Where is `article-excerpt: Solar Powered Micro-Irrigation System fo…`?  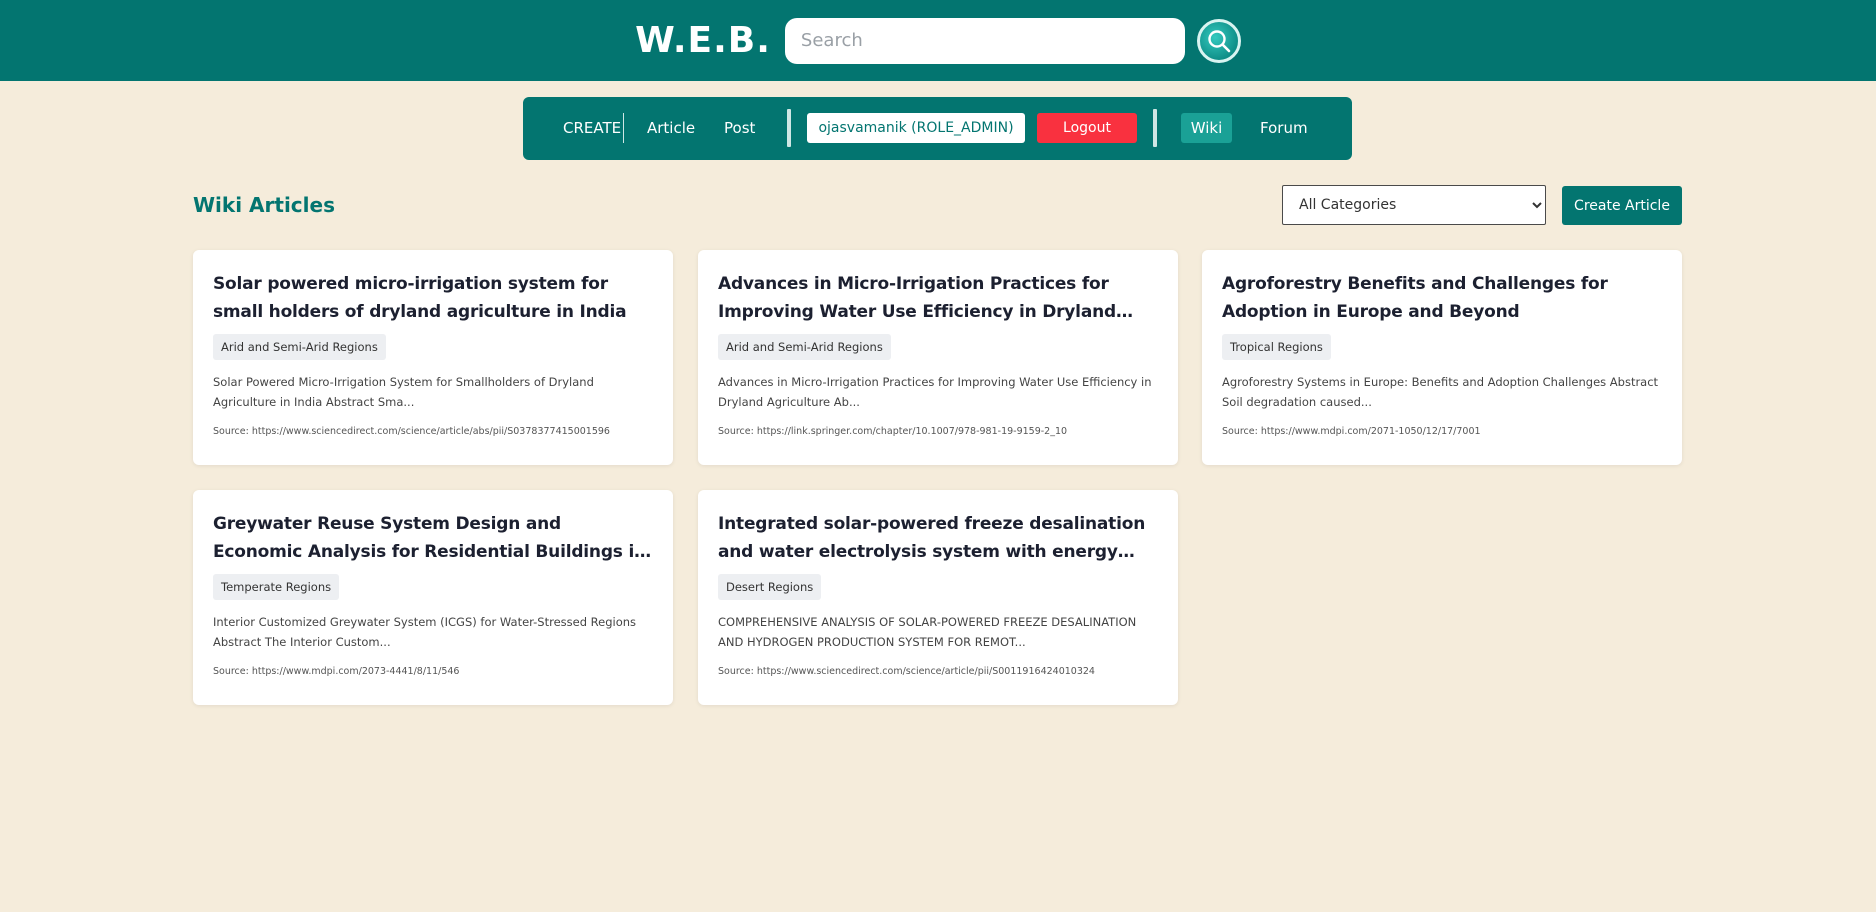 article-excerpt: Solar Powered Micro-Irrigation System fo… is located at coordinates (403, 392).